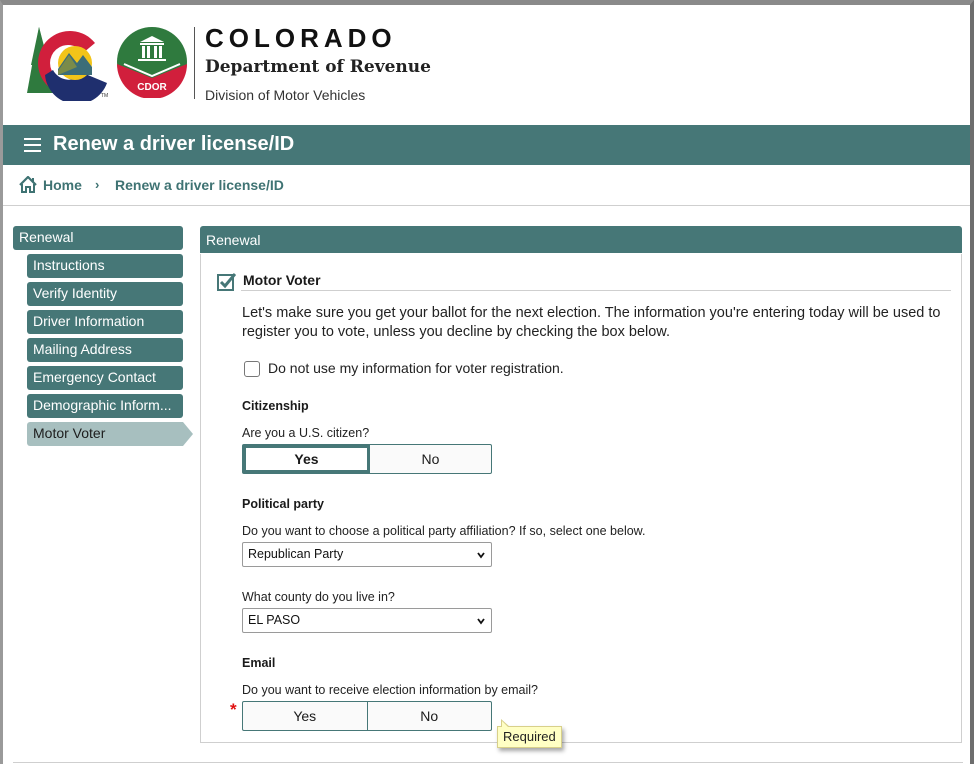  I want to click on email-no-button: No, so click(429, 716).